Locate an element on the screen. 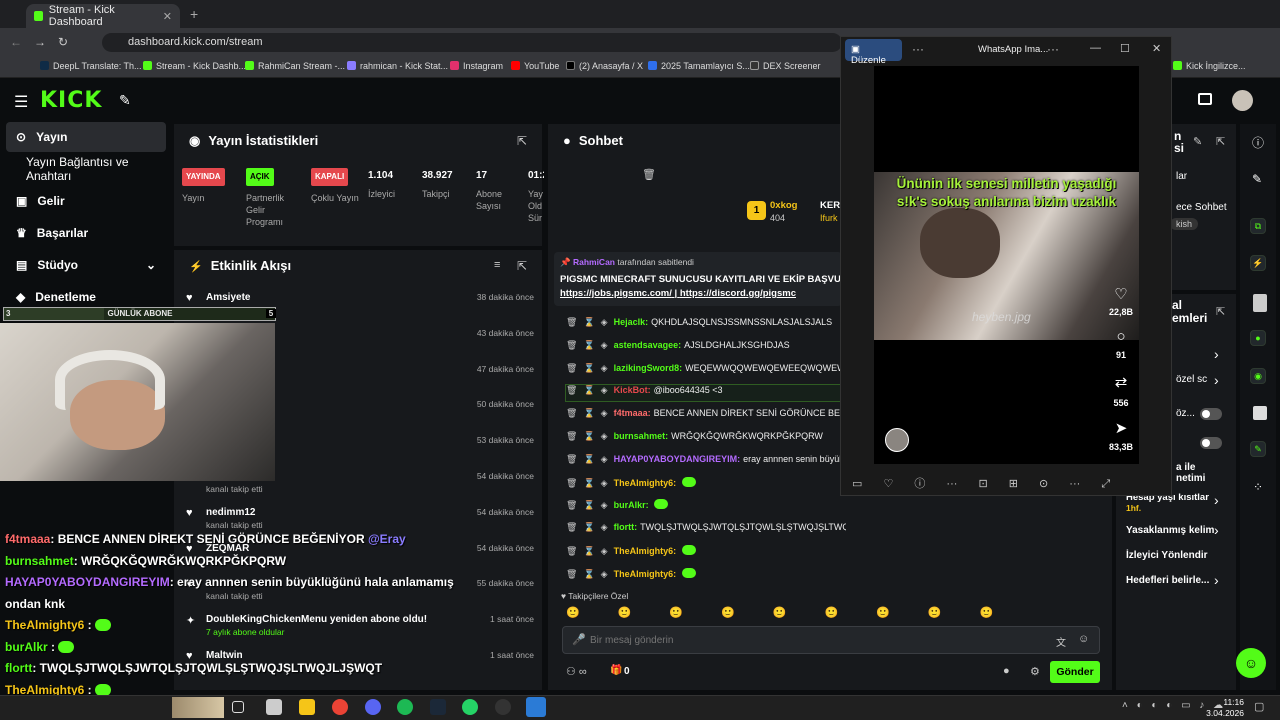 Image resolution: width=1280 pixels, height=720 pixels. taskview-icon is located at coordinates (238, 707).